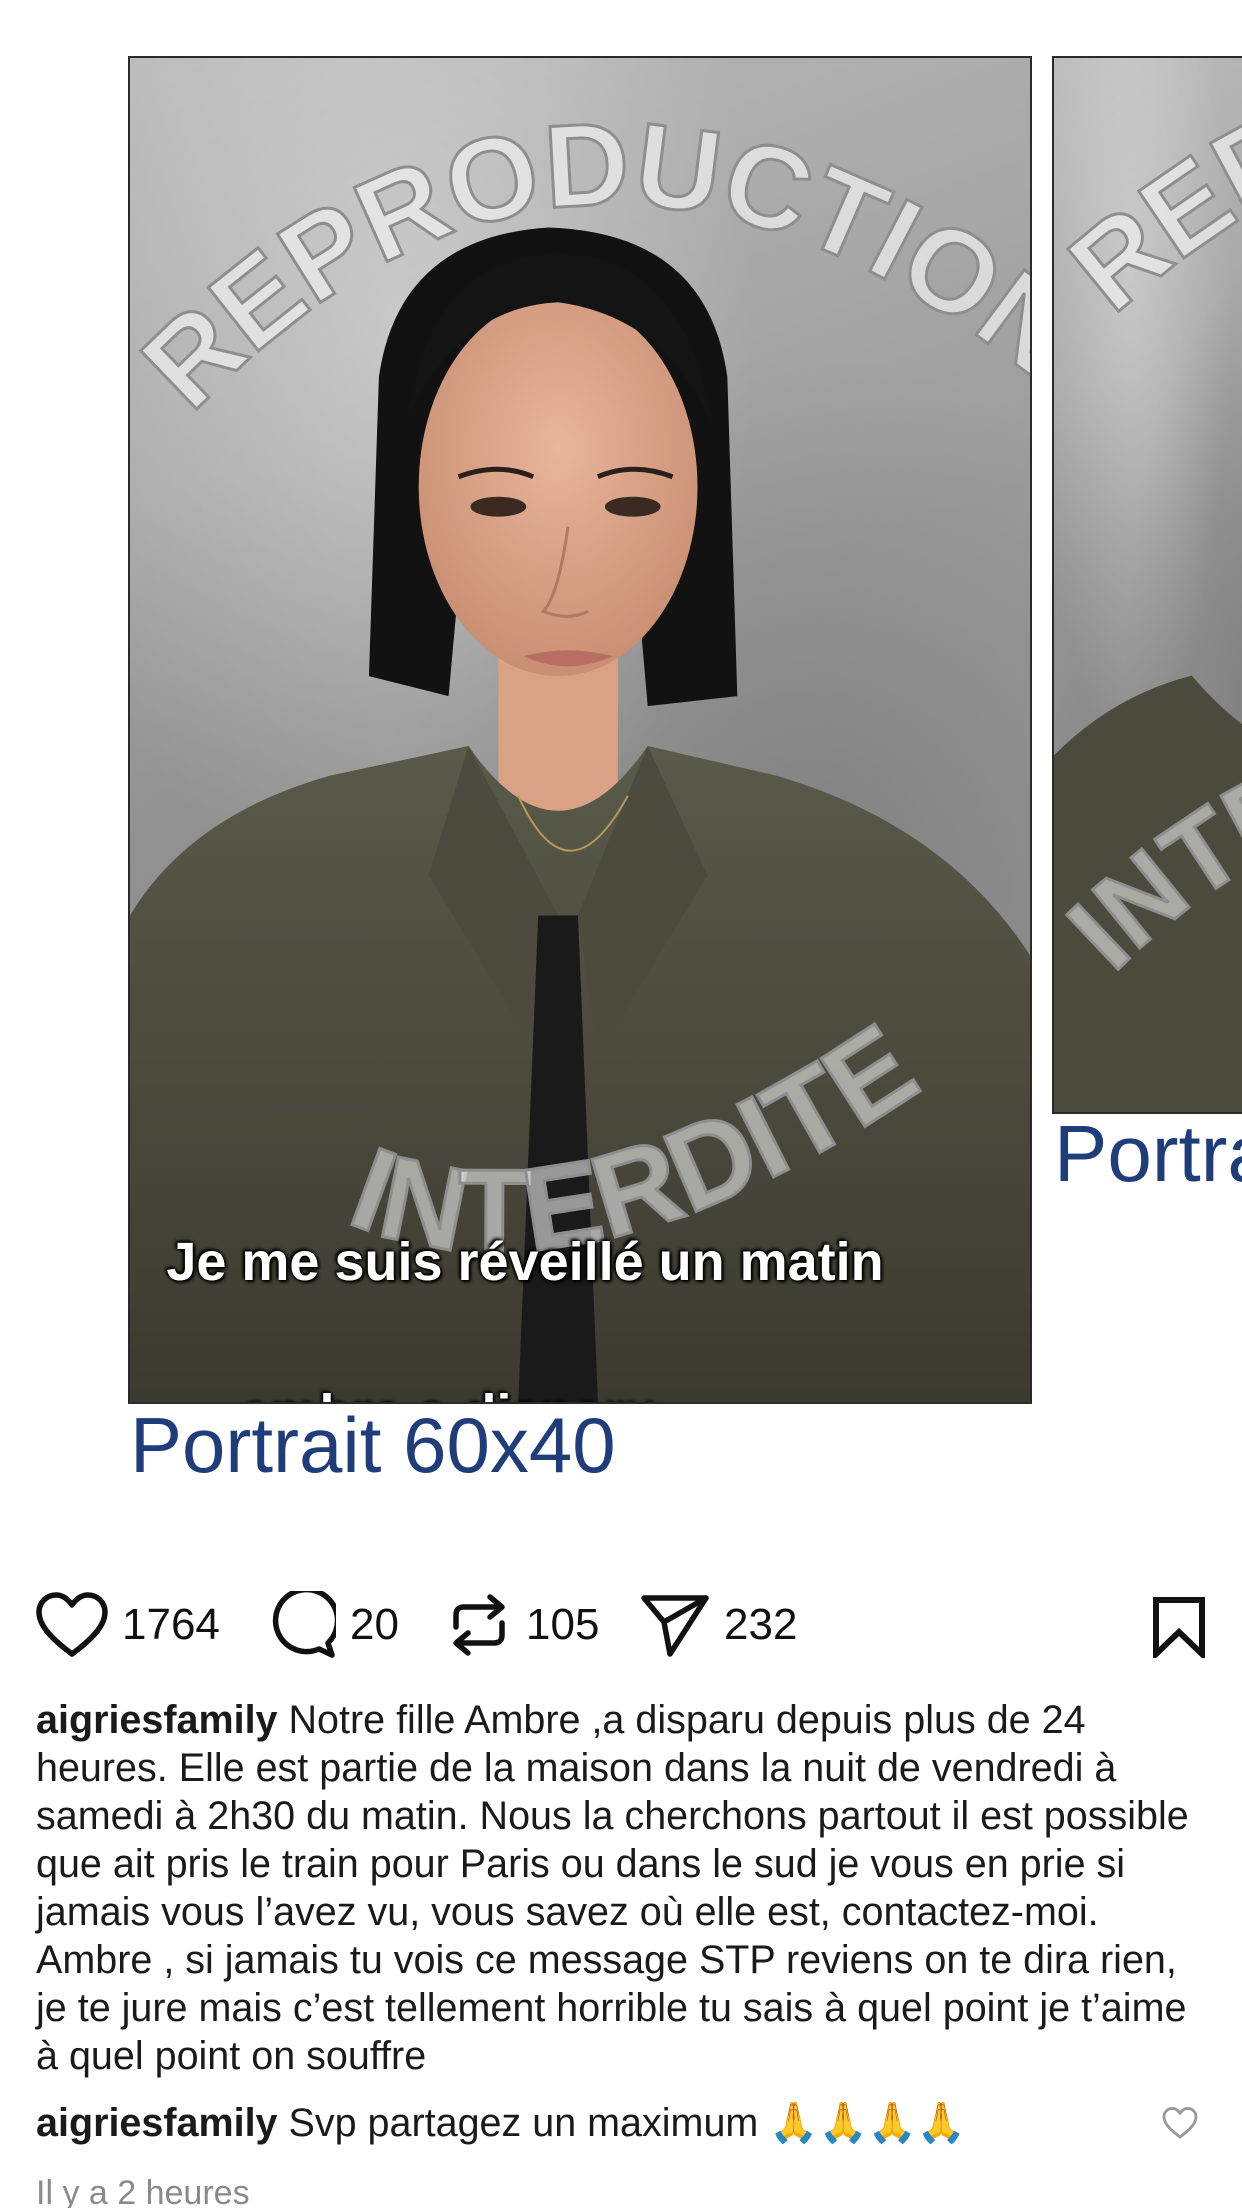 Image resolution: width=1242 pixels, height=2208 pixels. Describe the element at coordinates (621, 1626) in the screenshot. I see `action-bar: 1764 20 105 232` at that location.